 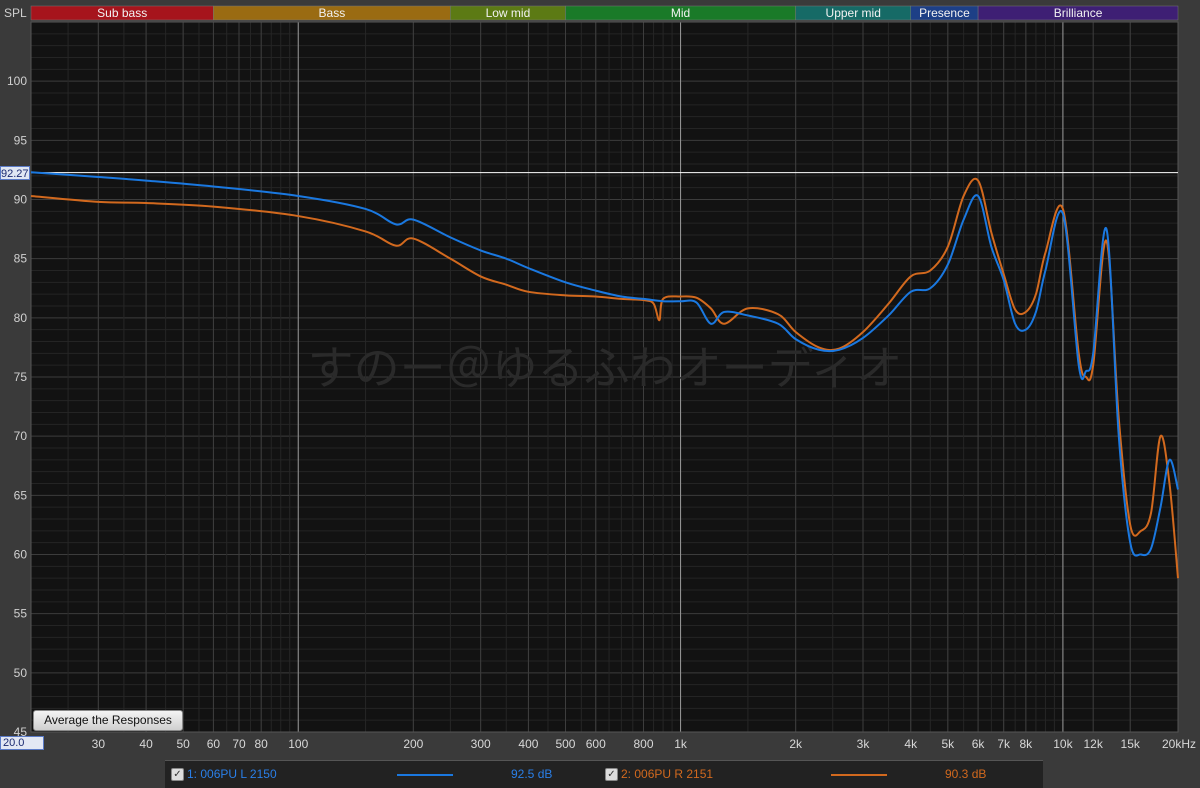 What do you see at coordinates (565, 744) in the screenshot?
I see `x-tick-label: 500` at bounding box center [565, 744].